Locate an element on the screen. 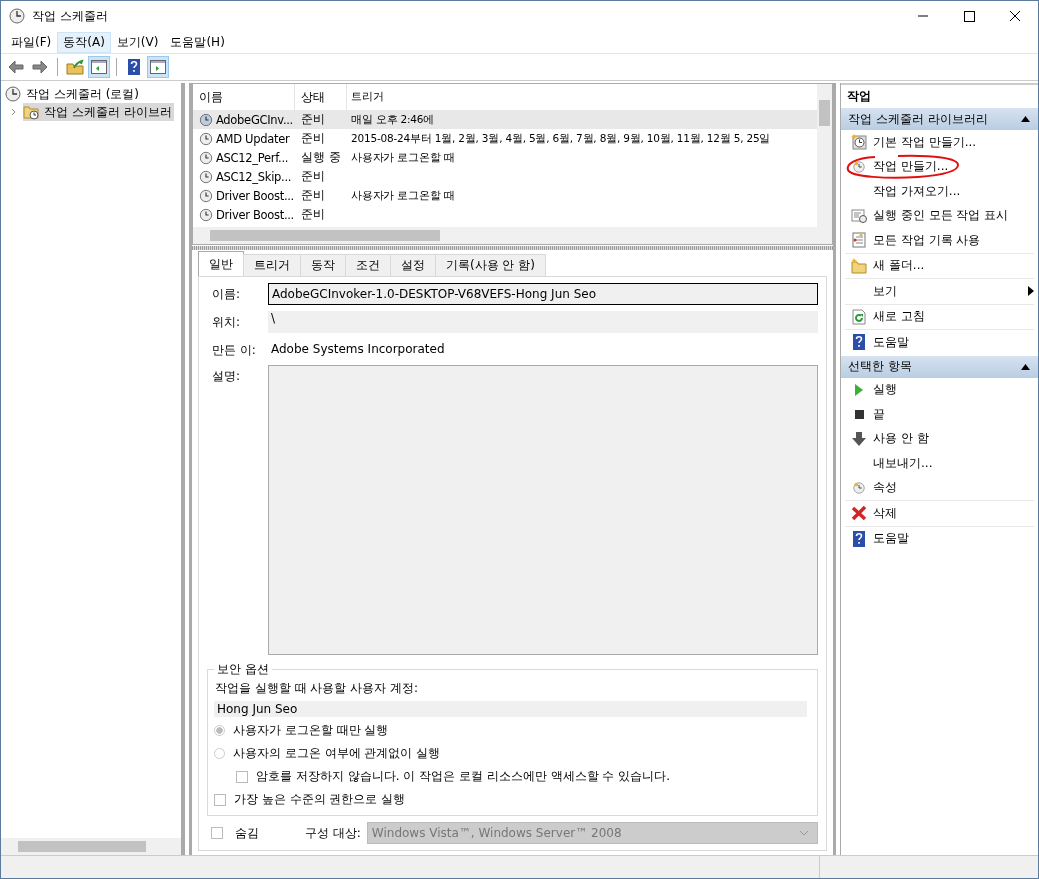 The image size is (1039, 879). column-header: 트리거 is located at coordinates (582, 97).